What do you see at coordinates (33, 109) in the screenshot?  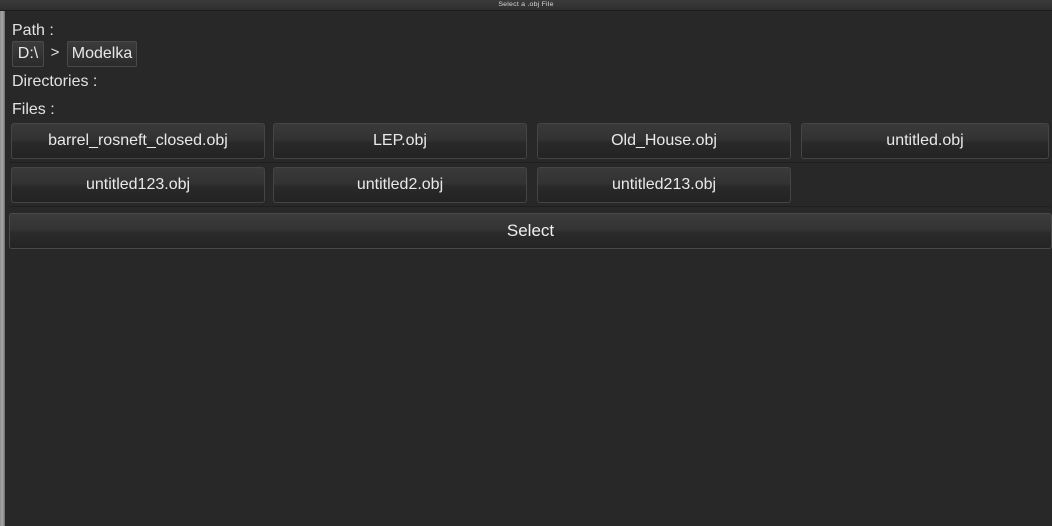 I see `files-label: Files :` at bounding box center [33, 109].